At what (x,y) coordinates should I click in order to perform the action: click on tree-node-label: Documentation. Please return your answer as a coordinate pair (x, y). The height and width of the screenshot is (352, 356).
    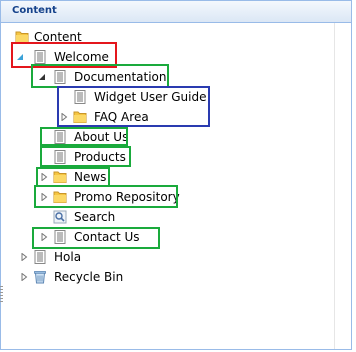
    Looking at the image, I should click on (120, 77).